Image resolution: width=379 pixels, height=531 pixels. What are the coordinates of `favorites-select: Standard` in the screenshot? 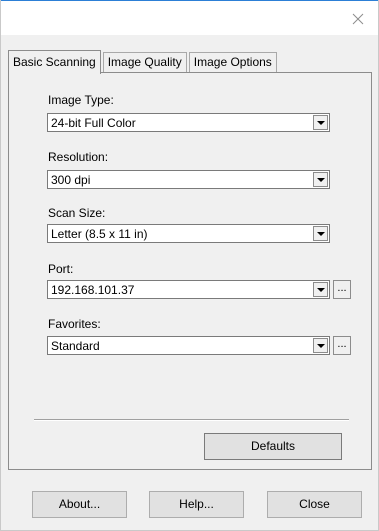 It's located at (188, 345).